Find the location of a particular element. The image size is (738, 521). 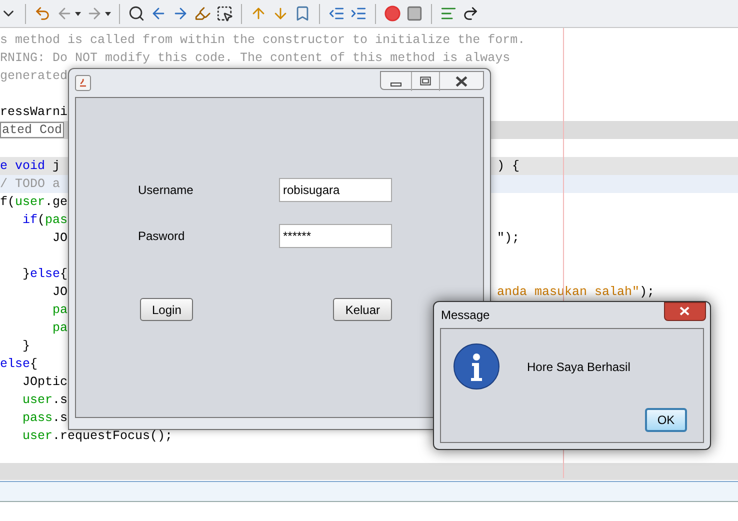

code-text: ( is located at coordinates (42, 220).